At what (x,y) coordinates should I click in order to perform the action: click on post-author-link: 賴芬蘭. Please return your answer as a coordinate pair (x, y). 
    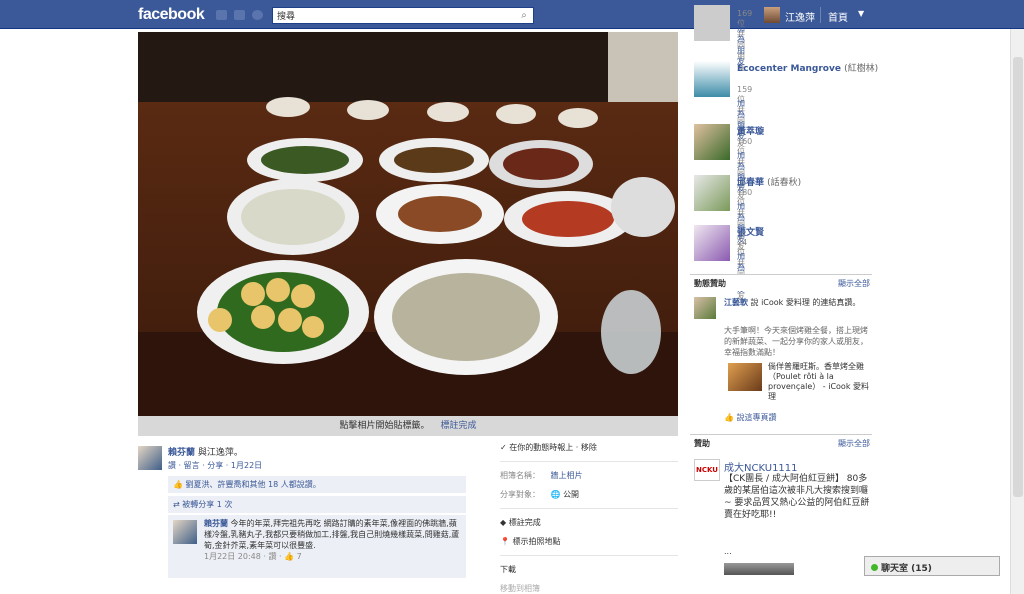
    Looking at the image, I should click on (181, 453).